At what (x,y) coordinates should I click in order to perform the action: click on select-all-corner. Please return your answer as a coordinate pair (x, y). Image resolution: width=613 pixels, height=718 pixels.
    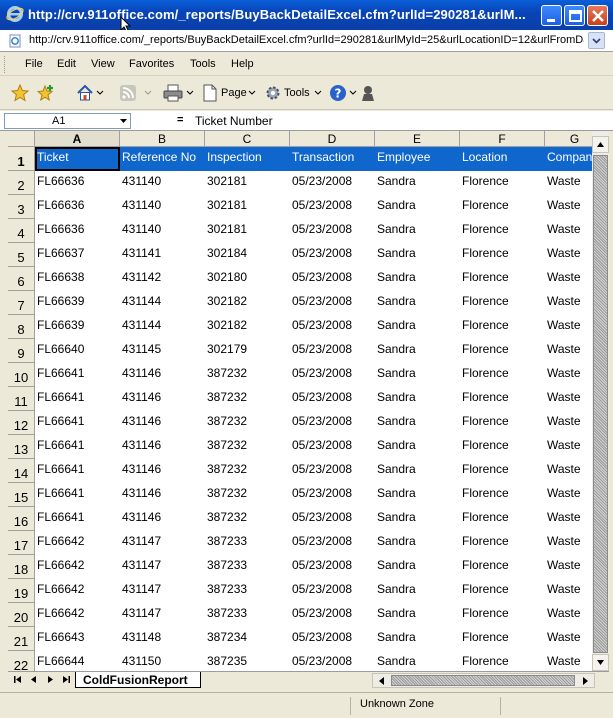
    Looking at the image, I should click on (21, 139).